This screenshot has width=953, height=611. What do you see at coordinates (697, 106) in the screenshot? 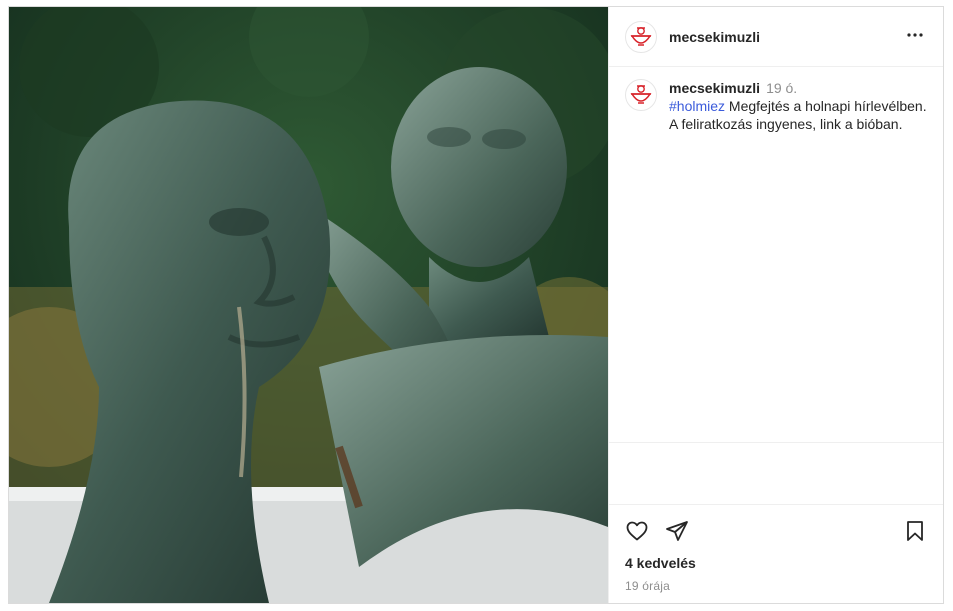
I see `hashtag-link: #holmiez` at bounding box center [697, 106].